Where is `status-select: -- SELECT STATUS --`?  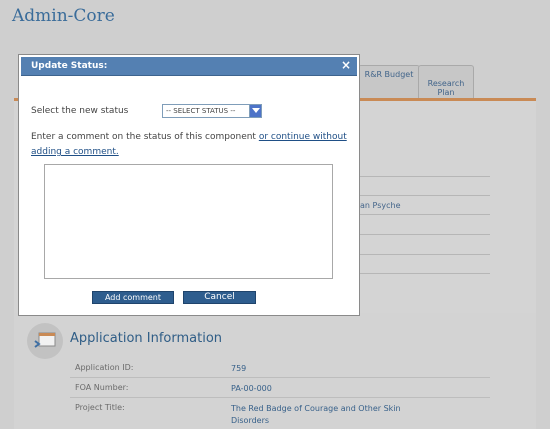
status-select: -- SELECT STATUS -- is located at coordinates (212, 111).